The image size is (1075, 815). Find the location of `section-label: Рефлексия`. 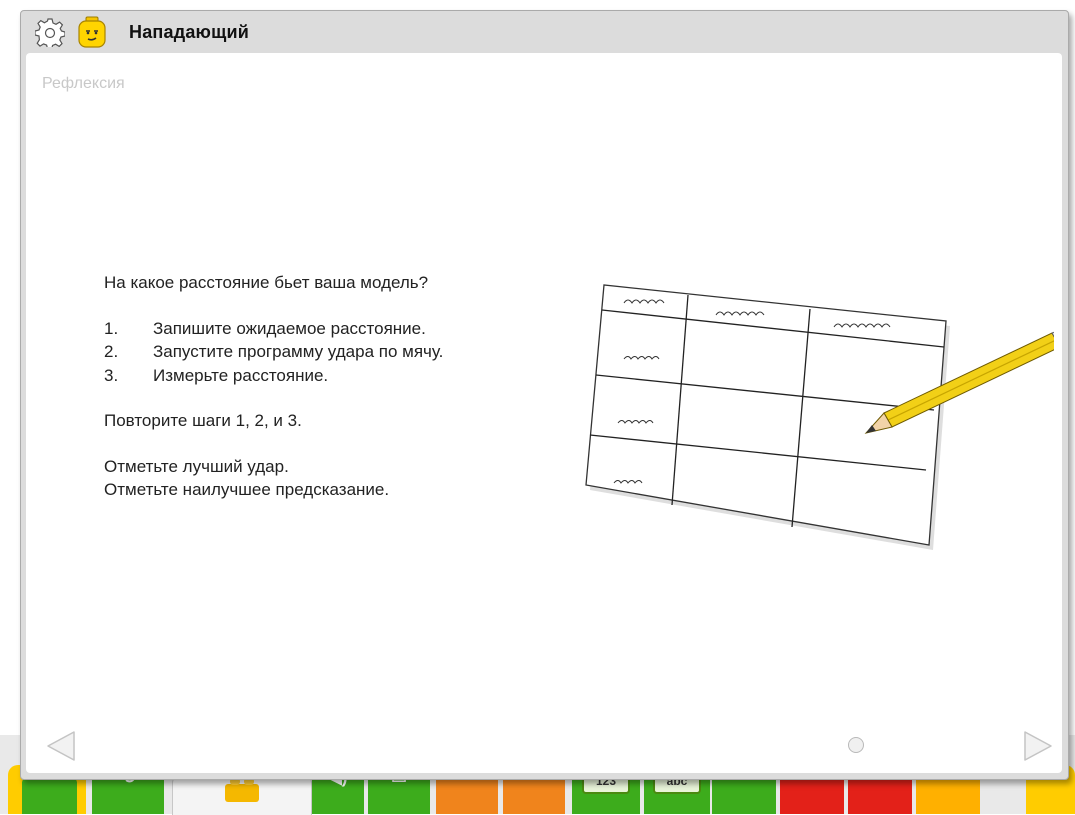

section-label: Рефлексия is located at coordinates (83, 83).